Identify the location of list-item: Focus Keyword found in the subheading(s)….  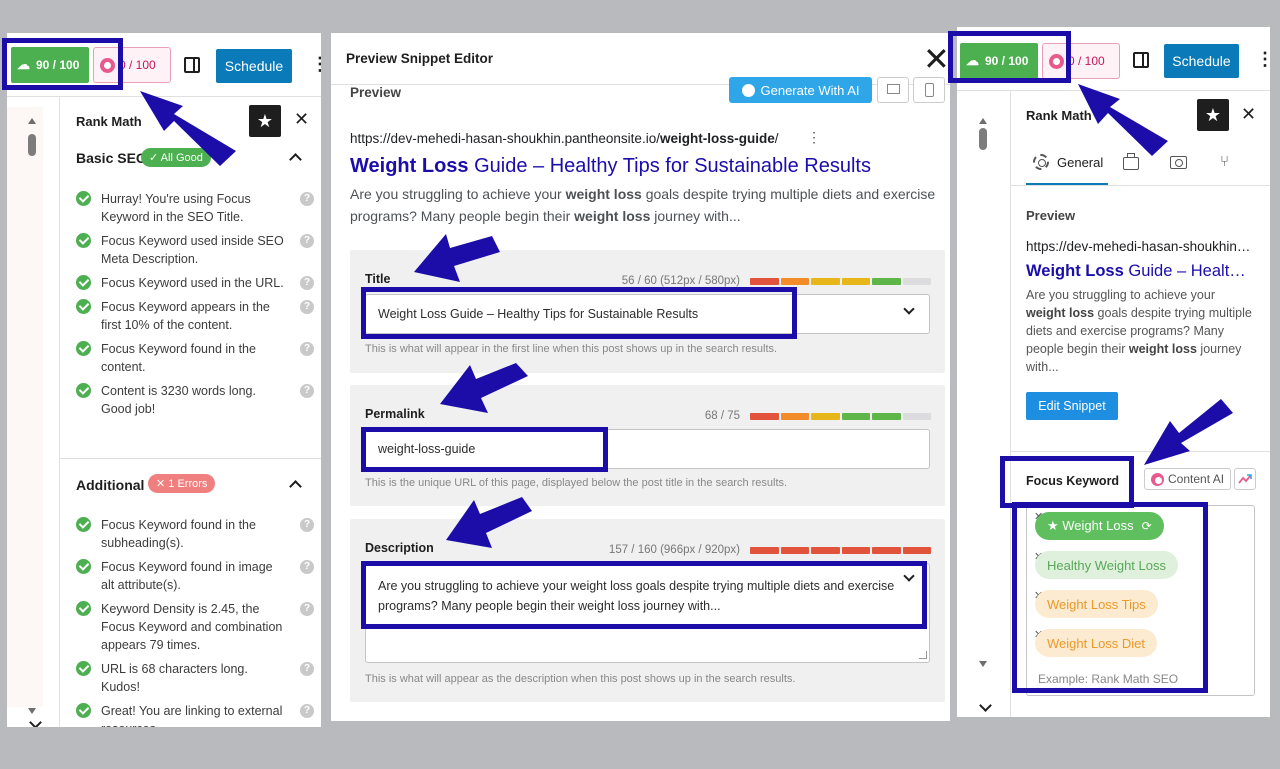
(196, 534).